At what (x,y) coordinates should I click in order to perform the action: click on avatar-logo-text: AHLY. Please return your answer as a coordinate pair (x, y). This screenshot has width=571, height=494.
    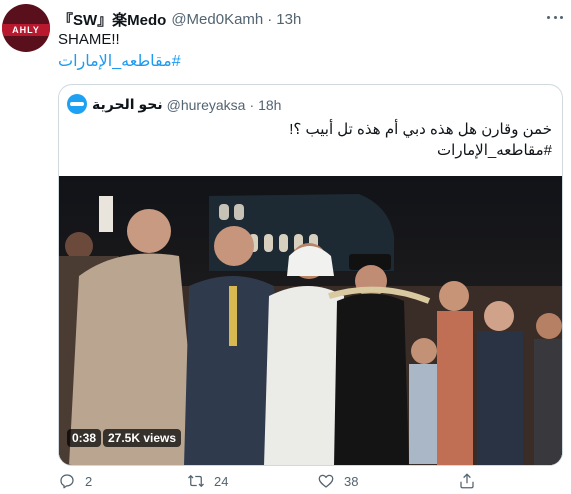
    Looking at the image, I should click on (26, 30).